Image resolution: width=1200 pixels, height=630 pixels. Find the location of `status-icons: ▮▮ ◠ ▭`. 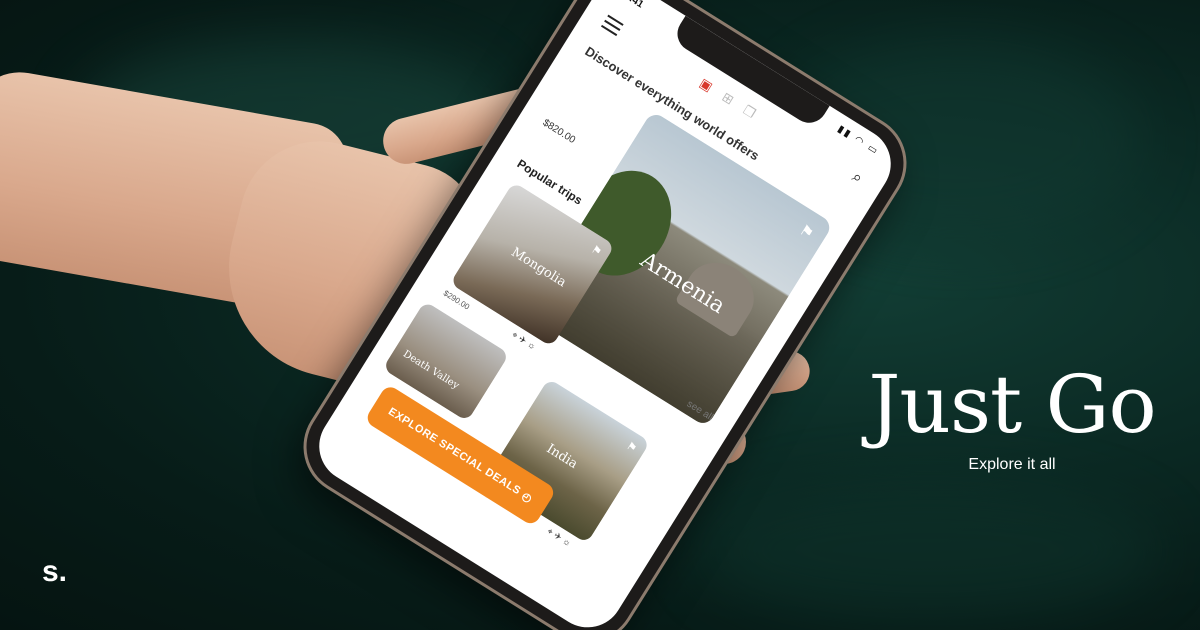

status-icons: ▮▮ ◠ ▭ is located at coordinates (858, 140).